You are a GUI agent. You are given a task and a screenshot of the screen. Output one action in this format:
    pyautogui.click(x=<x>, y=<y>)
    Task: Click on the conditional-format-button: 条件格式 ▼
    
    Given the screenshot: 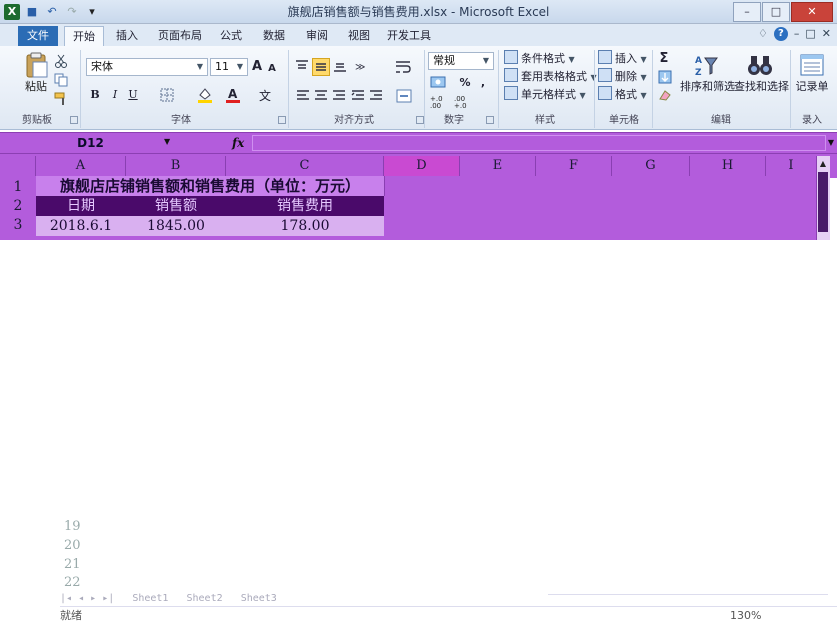 What is the action you would take?
    pyautogui.click(x=539, y=59)
    